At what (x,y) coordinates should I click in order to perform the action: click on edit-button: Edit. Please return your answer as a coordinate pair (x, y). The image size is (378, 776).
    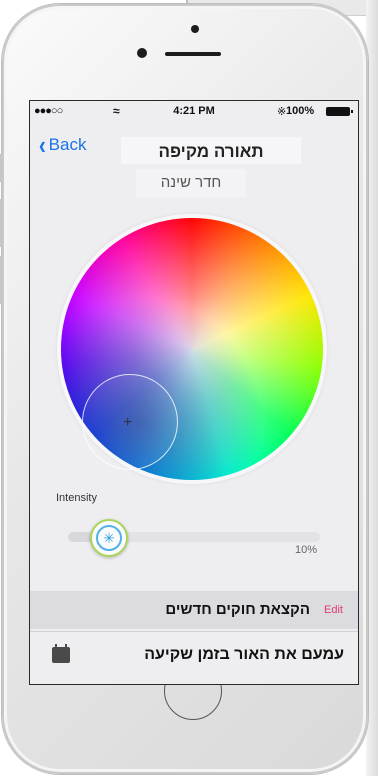
    Looking at the image, I should click on (333, 610).